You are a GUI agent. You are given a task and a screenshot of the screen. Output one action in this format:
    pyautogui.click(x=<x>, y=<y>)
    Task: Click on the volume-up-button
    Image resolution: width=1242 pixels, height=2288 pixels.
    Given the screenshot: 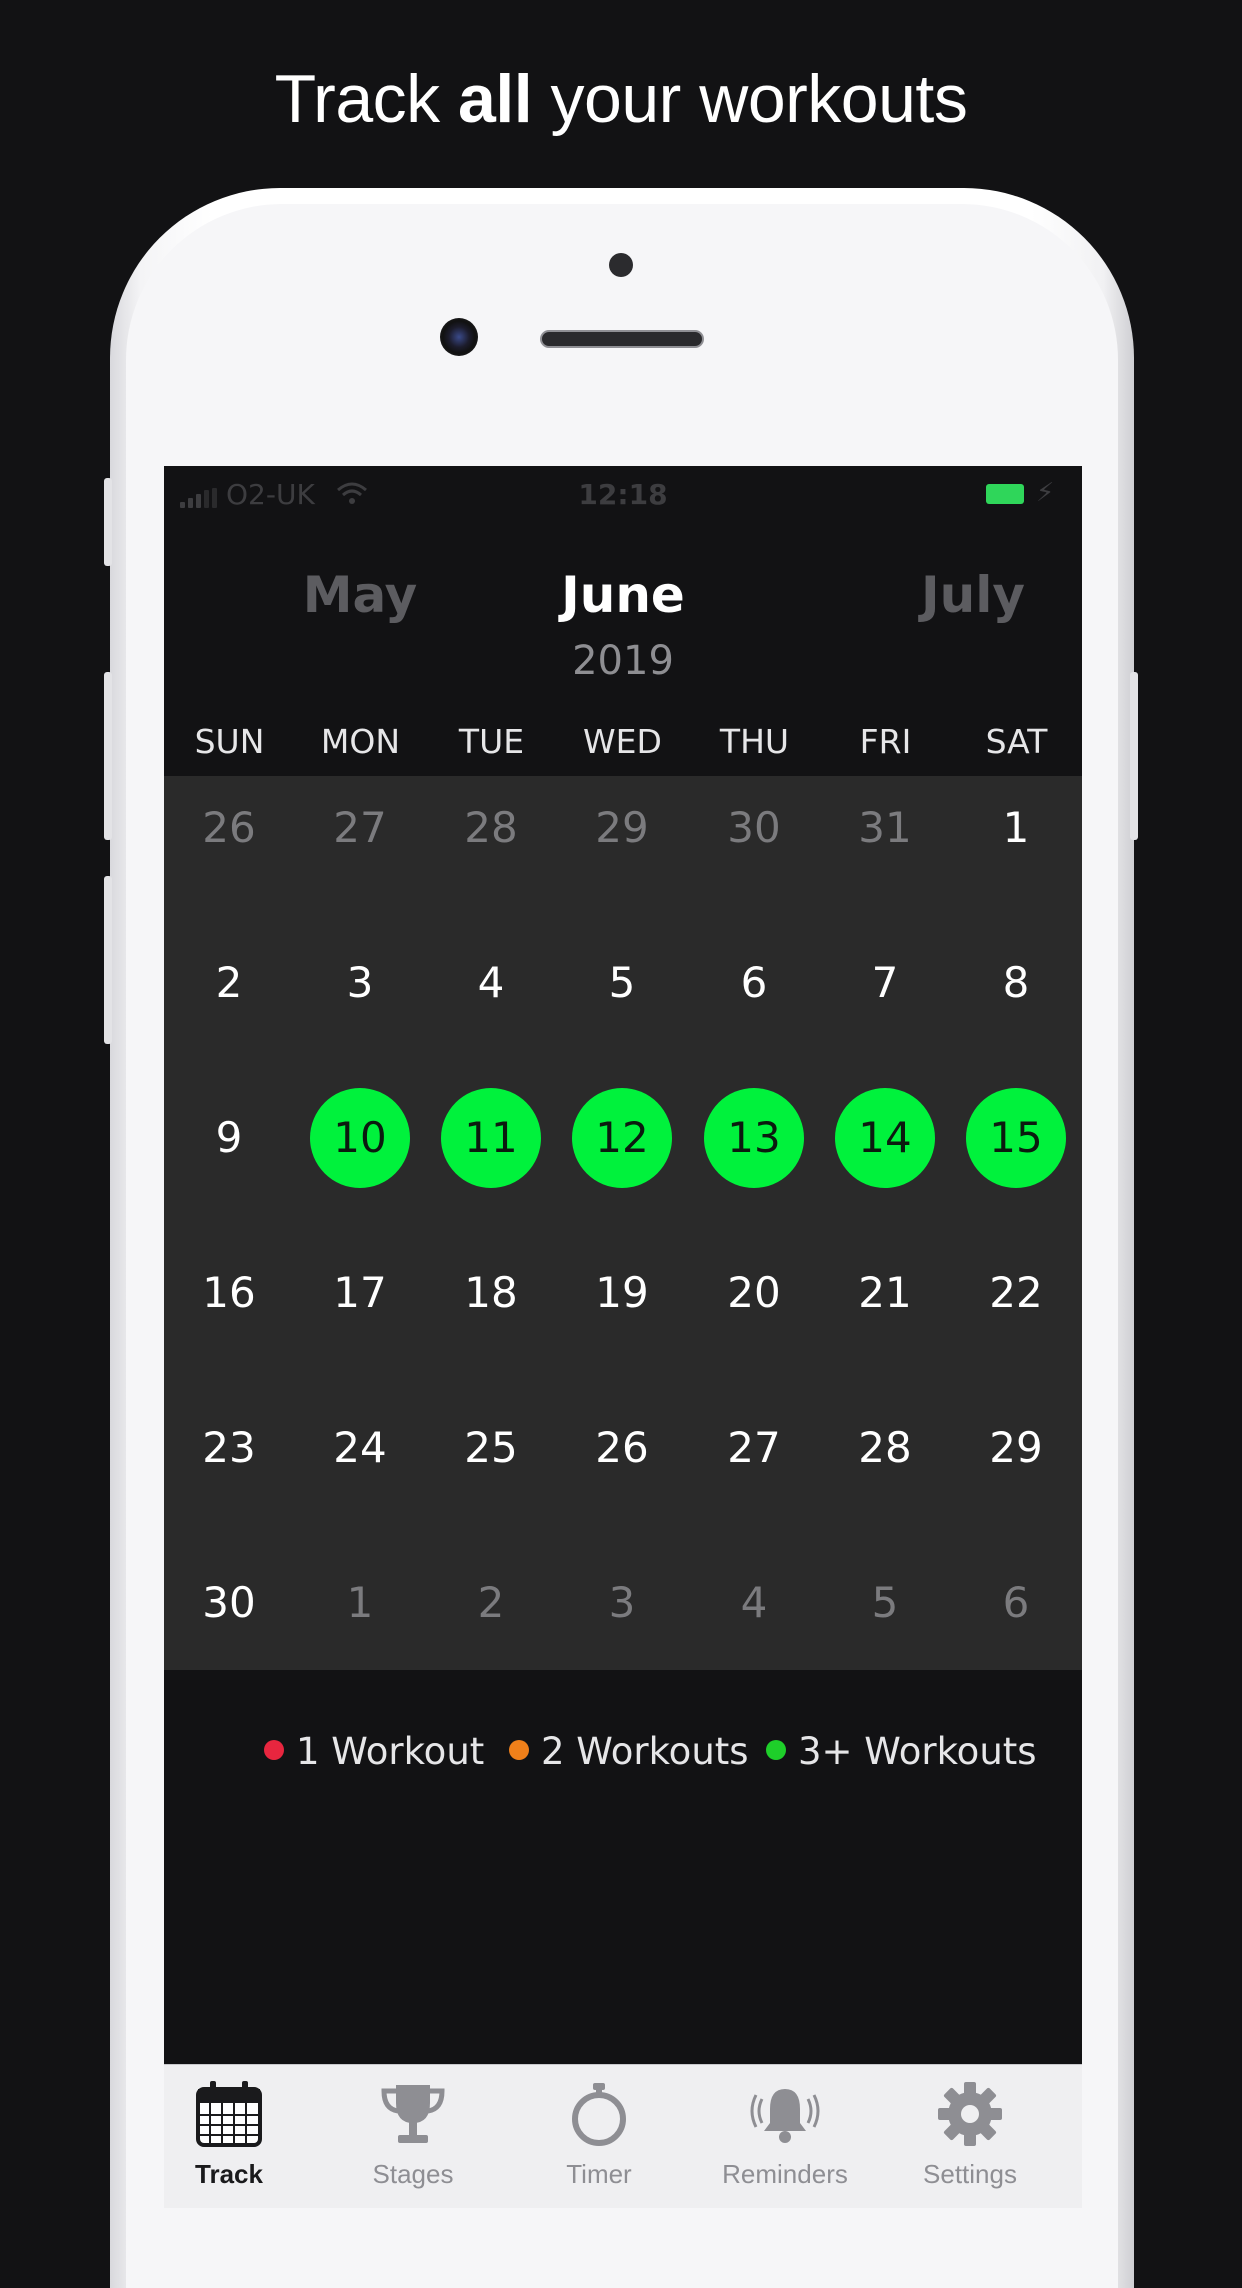 What is the action you would take?
    pyautogui.click(x=108, y=756)
    